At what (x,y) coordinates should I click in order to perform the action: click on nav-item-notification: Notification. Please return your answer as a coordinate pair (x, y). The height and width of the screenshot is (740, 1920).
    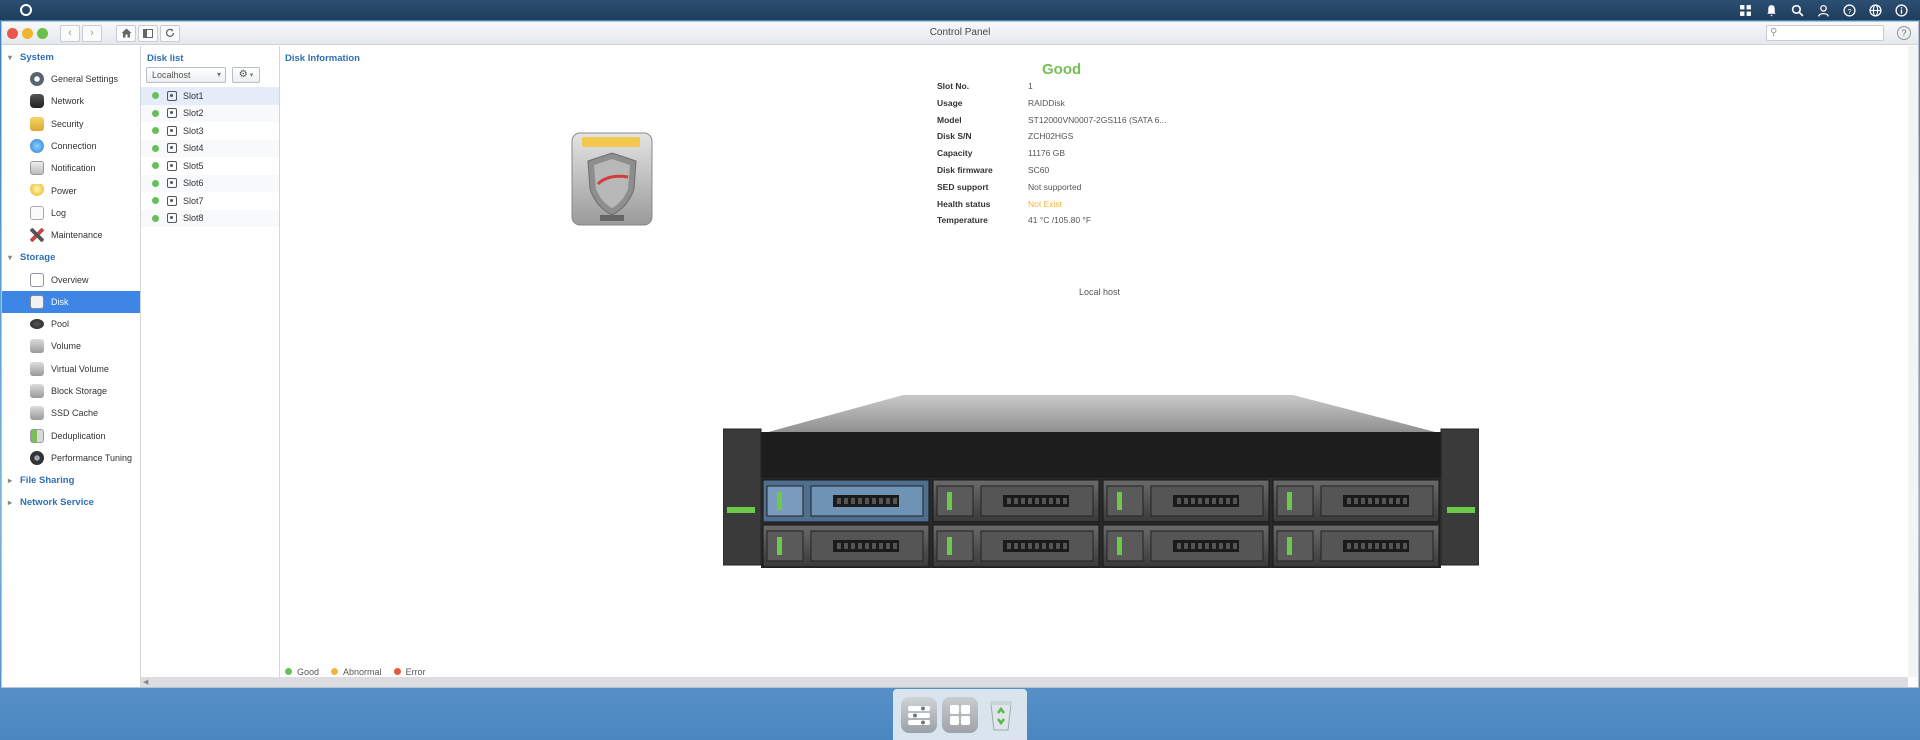
    Looking at the image, I should click on (71, 168).